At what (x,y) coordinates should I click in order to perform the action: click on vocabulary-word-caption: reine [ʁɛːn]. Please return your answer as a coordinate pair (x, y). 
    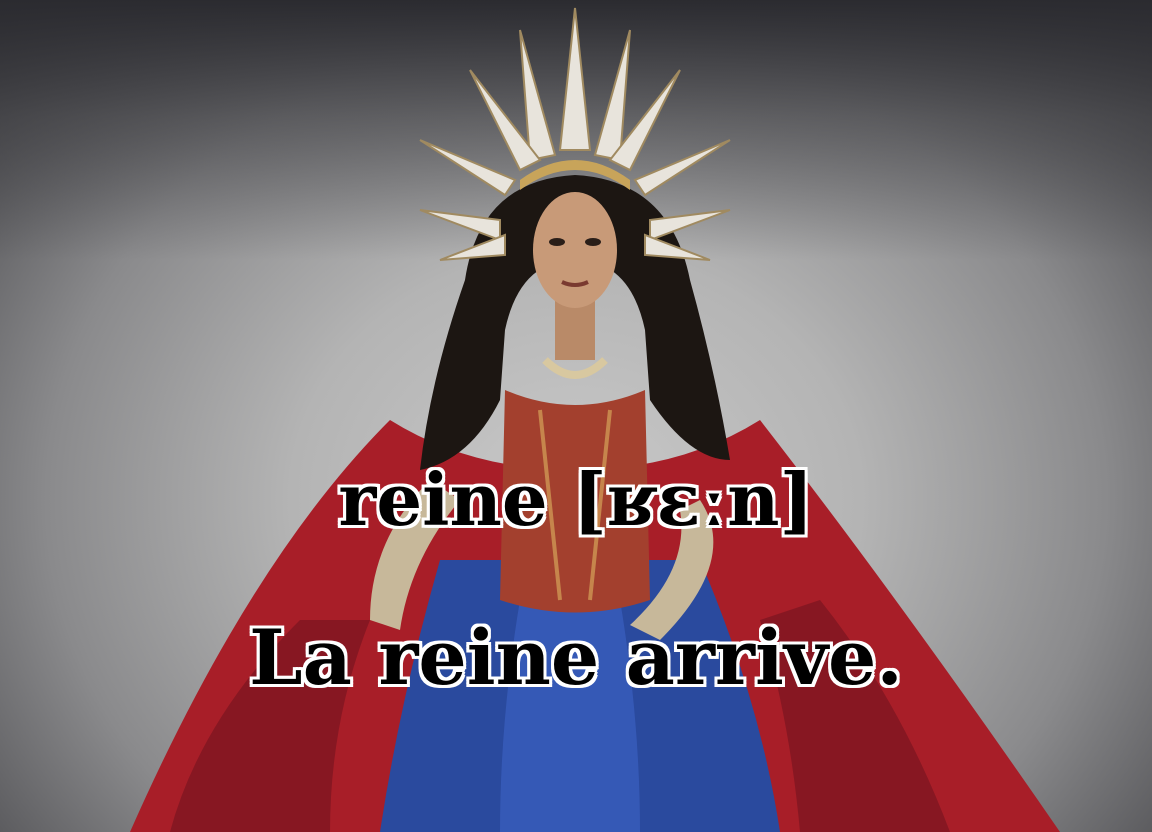
    Looking at the image, I should click on (576, 499).